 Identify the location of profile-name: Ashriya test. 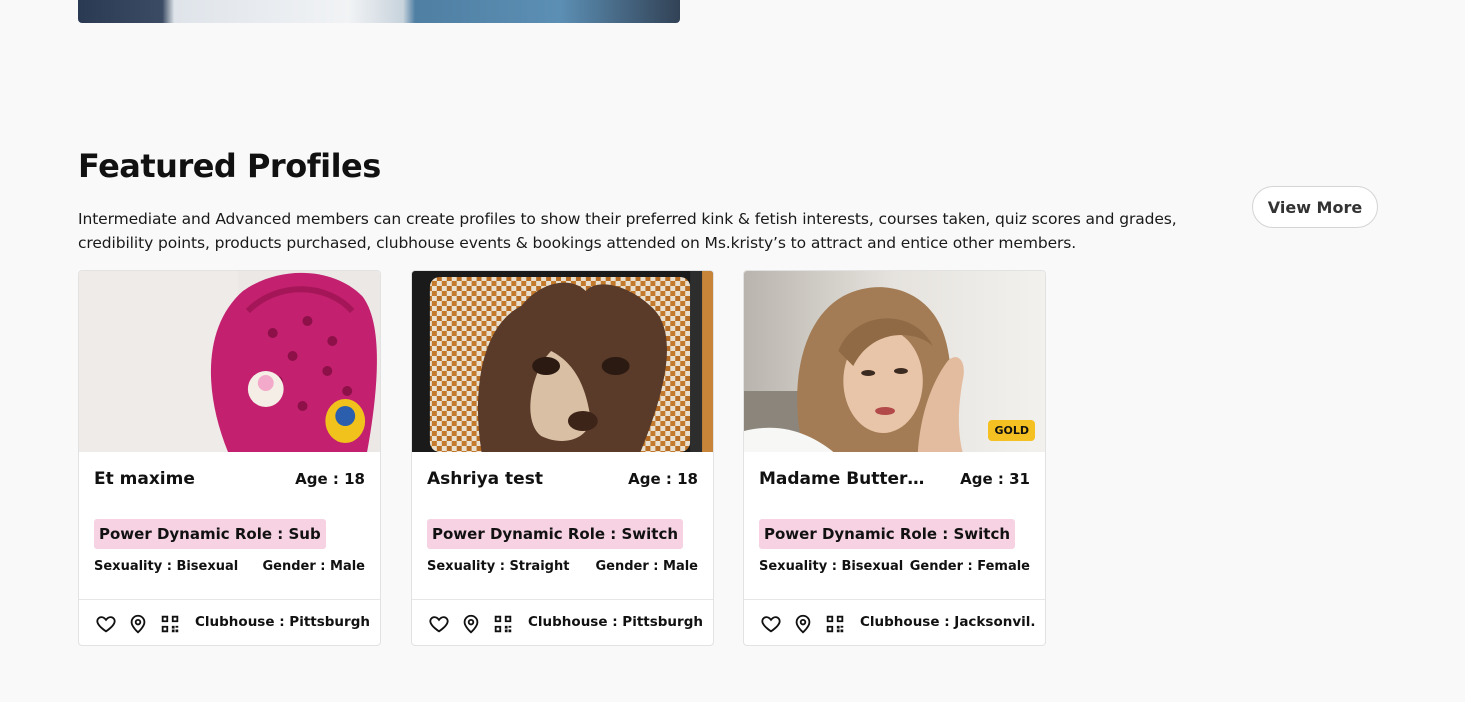
(512, 479).